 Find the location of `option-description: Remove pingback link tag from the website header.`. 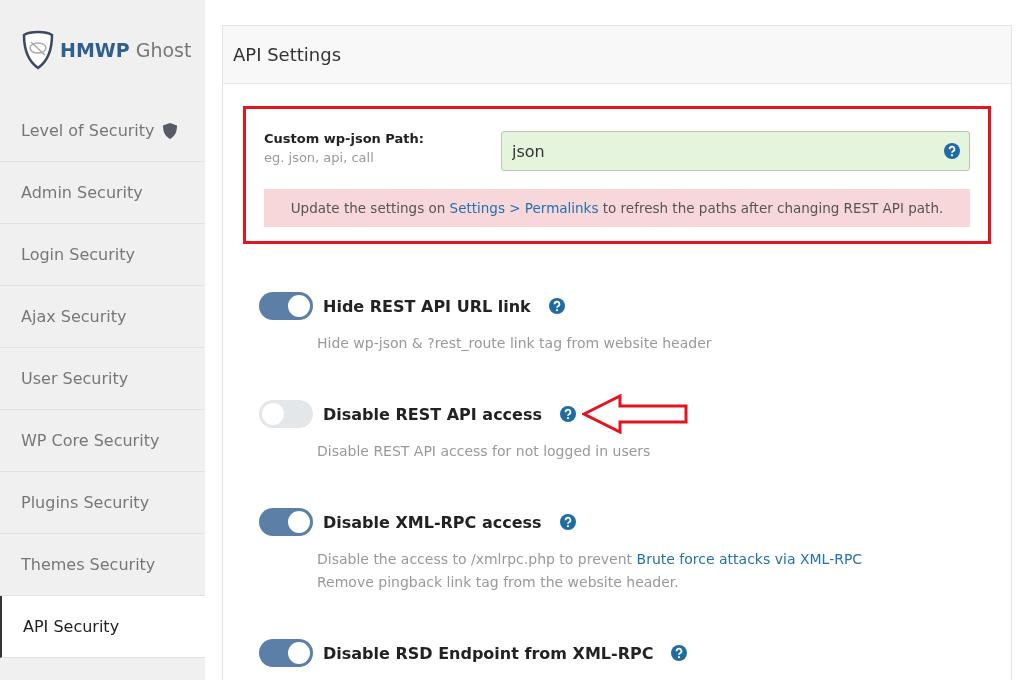

option-description: Remove pingback link tag from the website header. is located at coordinates (498, 582).